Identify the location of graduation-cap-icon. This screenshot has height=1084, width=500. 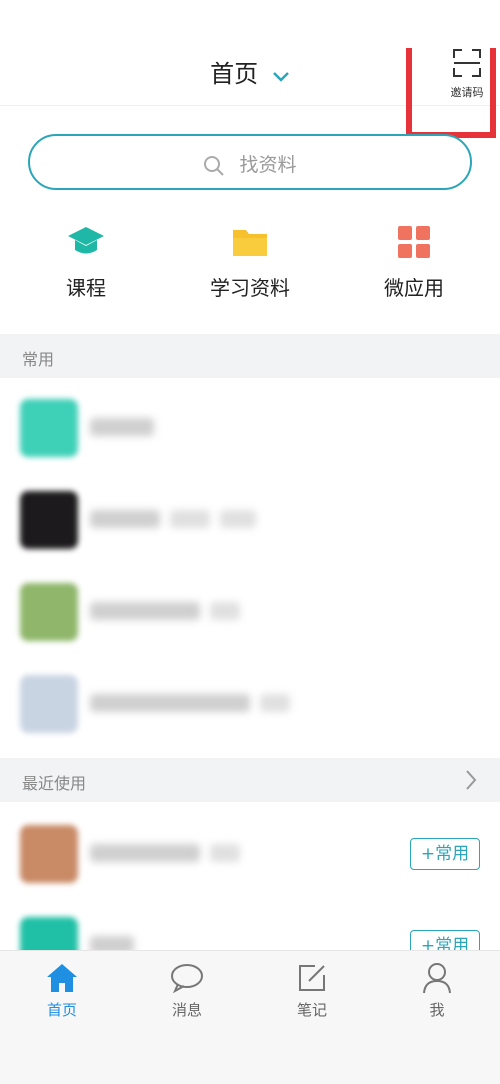
(86, 240).